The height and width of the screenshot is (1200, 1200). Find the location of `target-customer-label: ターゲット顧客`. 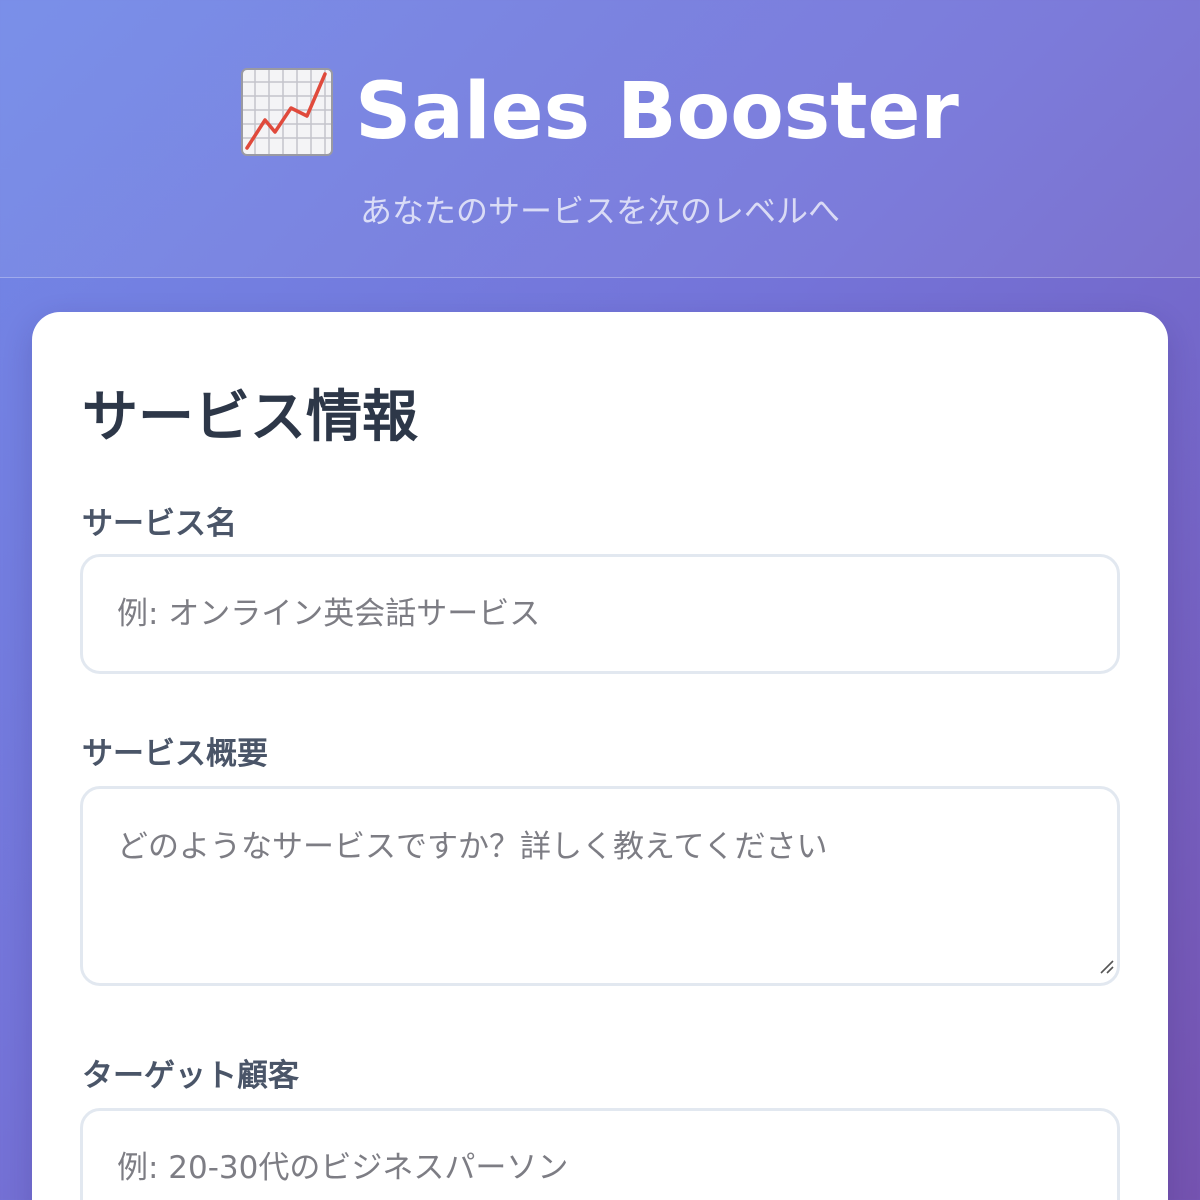

target-customer-label: ターゲット顧客 is located at coordinates (190, 1076).